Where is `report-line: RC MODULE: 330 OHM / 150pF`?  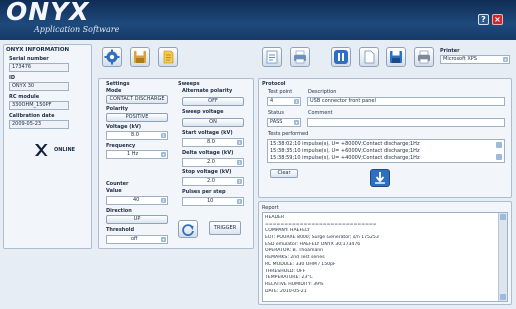 report-line: RC MODULE: 330 OHM / 150pF is located at coordinates (300, 264).